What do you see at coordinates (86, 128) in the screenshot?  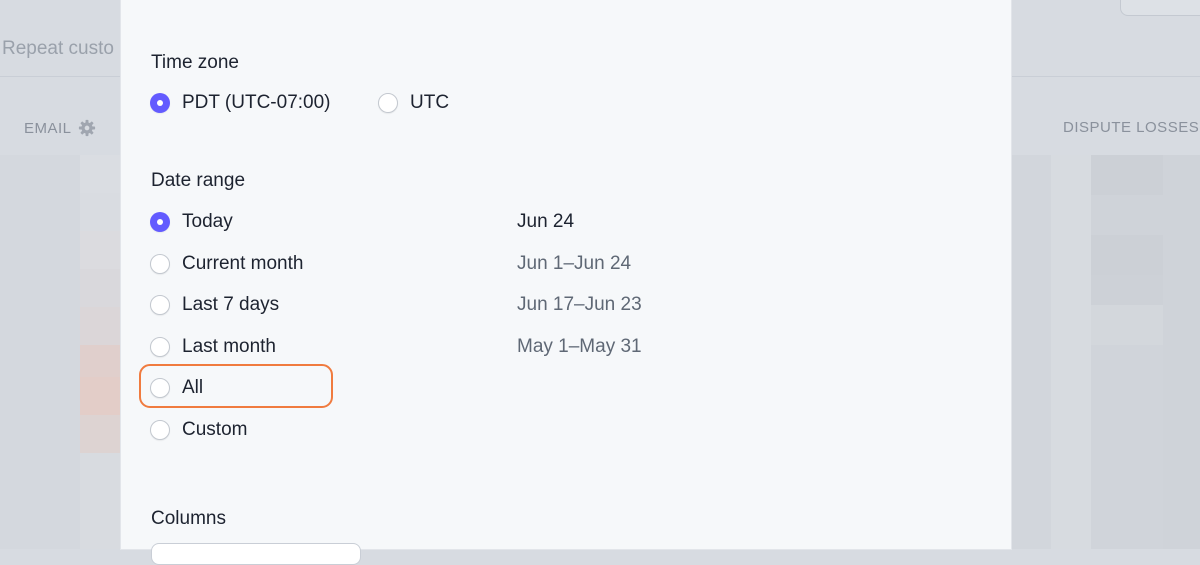 I see `gear-icon` at bounding box center [86, 128].